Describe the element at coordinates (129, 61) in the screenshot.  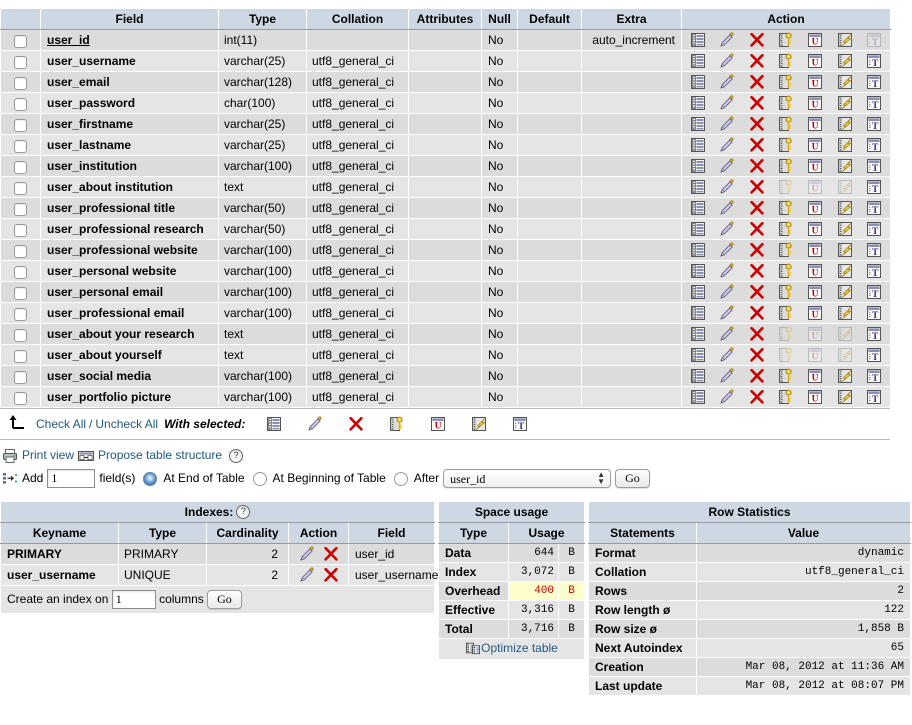
I see `field-name-cell: user_username` at that location.